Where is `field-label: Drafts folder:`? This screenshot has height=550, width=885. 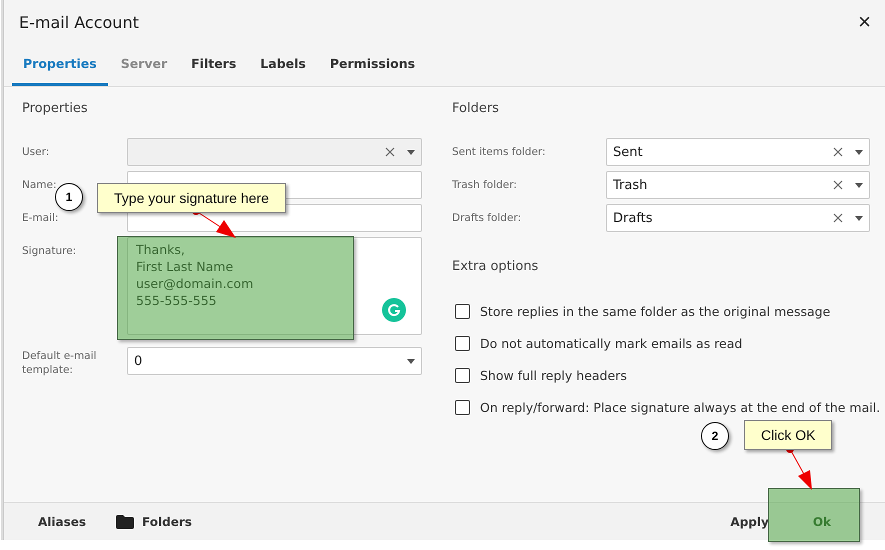
field-label: Drafts folder: is located at coordinates (487, 218).